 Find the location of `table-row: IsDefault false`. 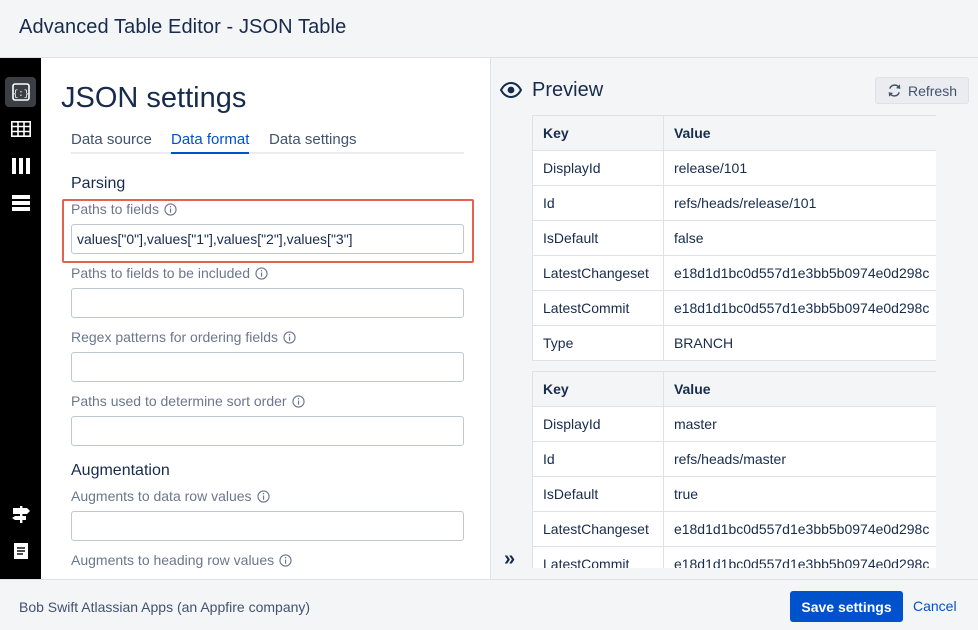

table-row: IsDefault false is located at coordinates (734, 238).